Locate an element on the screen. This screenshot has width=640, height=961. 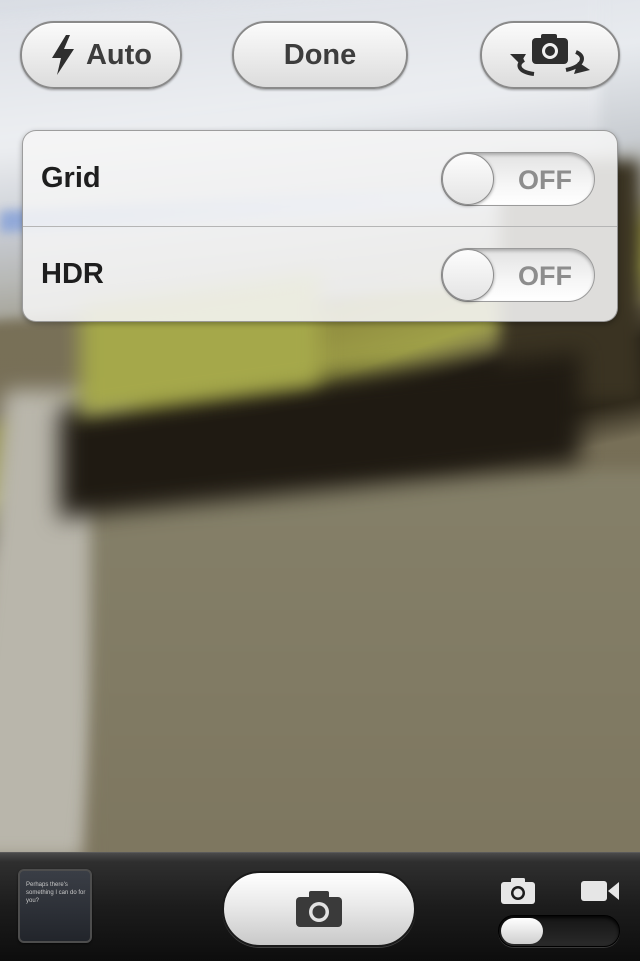
shutter-button is located at coordinates (319, 909).